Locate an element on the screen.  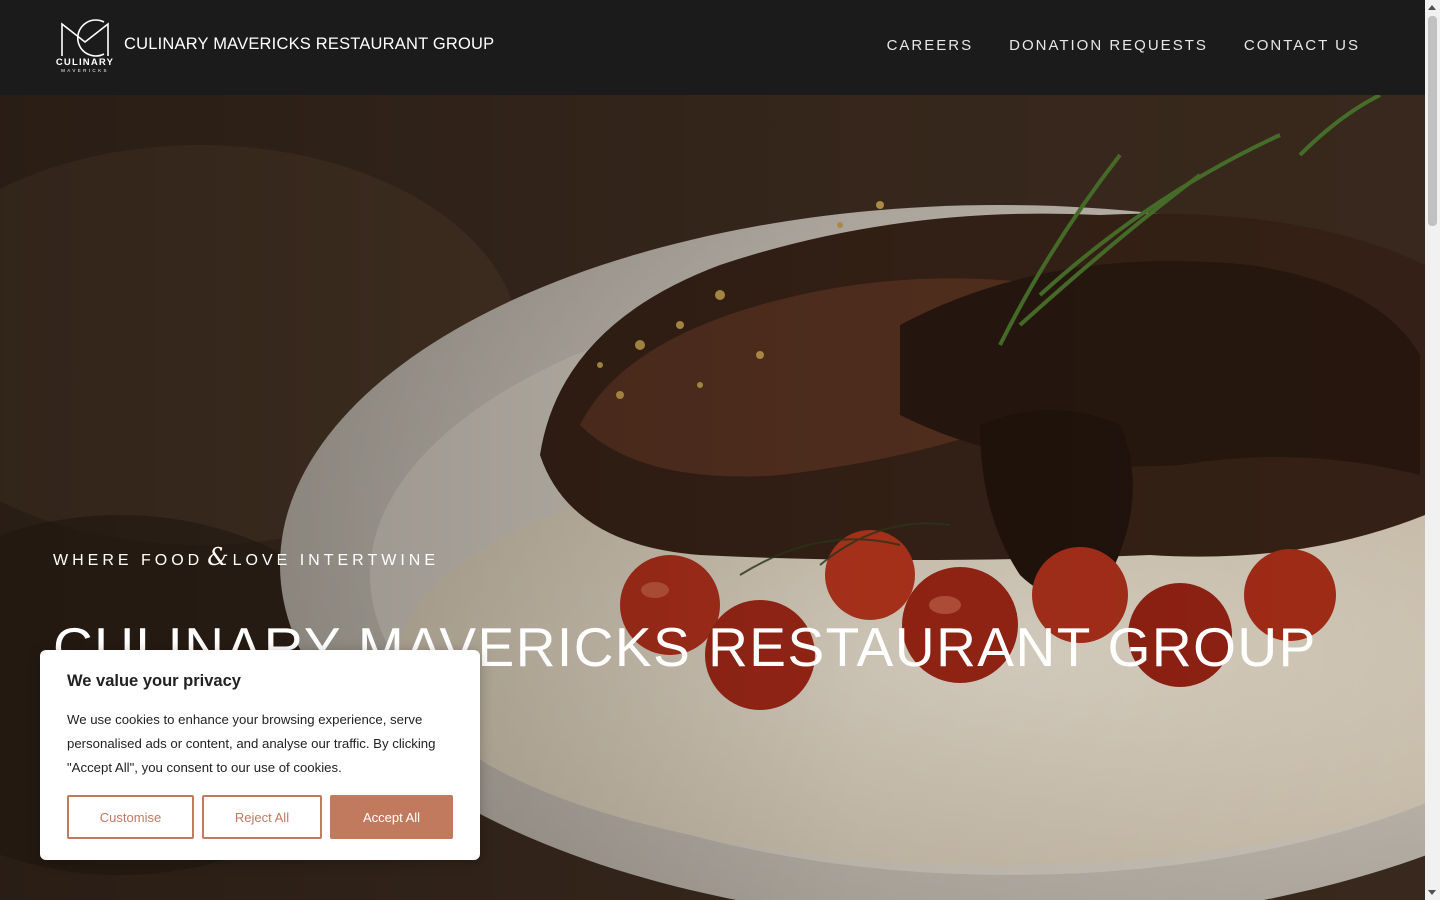
main-nav: CAREERS DONATION REQUESTS CONTACT US is located at coordinates (1123, 45).